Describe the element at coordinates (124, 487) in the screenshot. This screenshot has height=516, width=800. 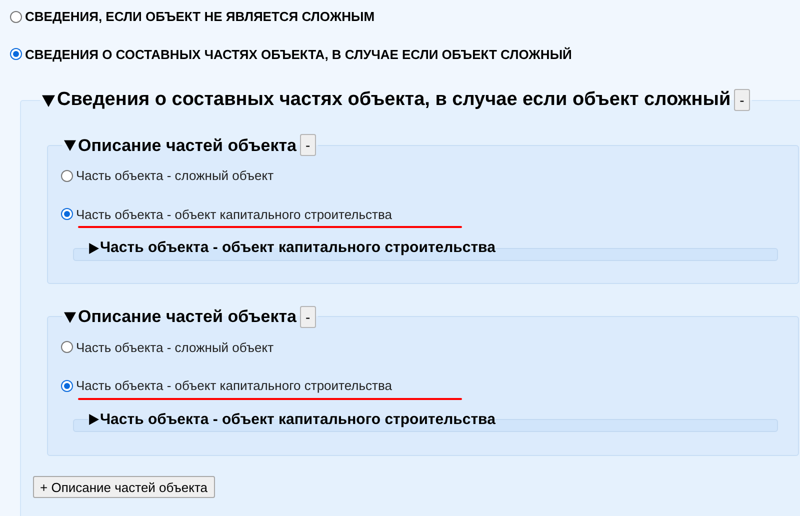
I see `add-part-button: + Описание частей объекта` at that location.